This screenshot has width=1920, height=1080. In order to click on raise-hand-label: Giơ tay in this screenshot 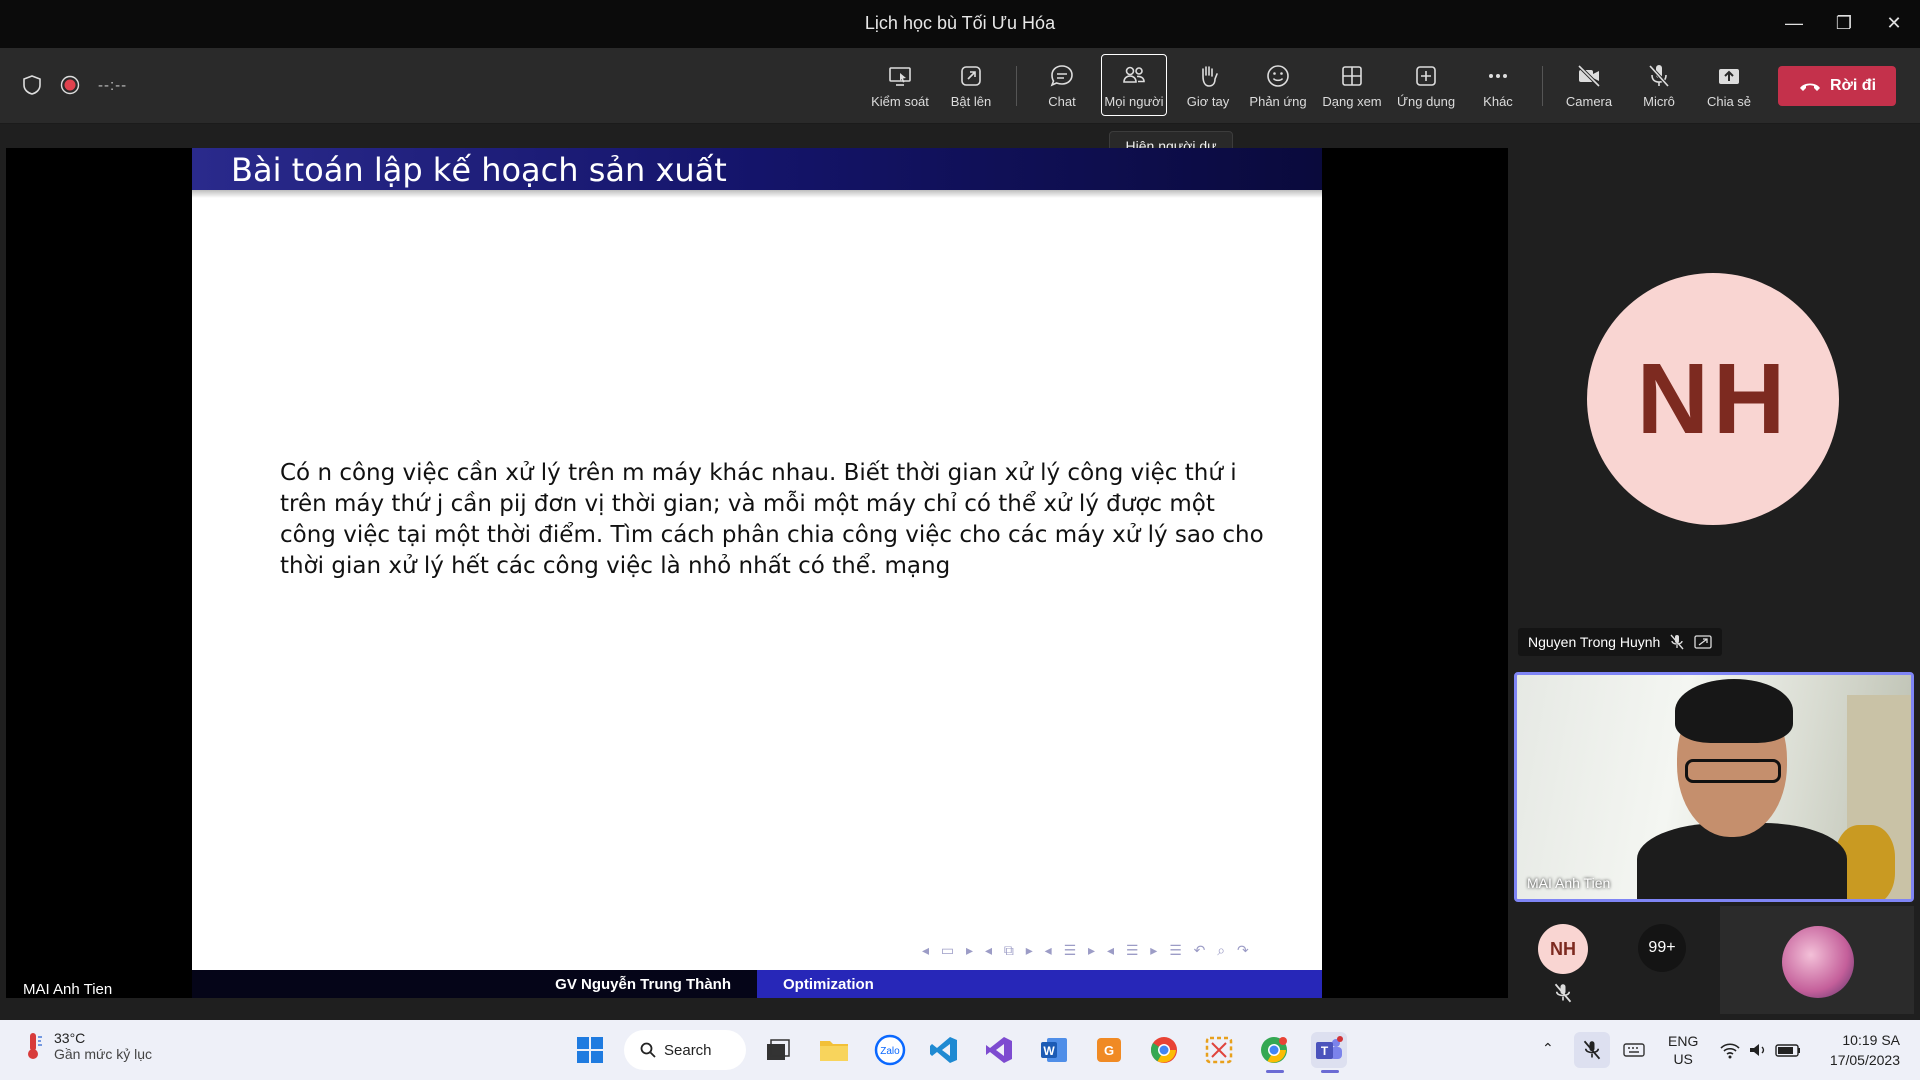, I will do `click(1208, 101)`.